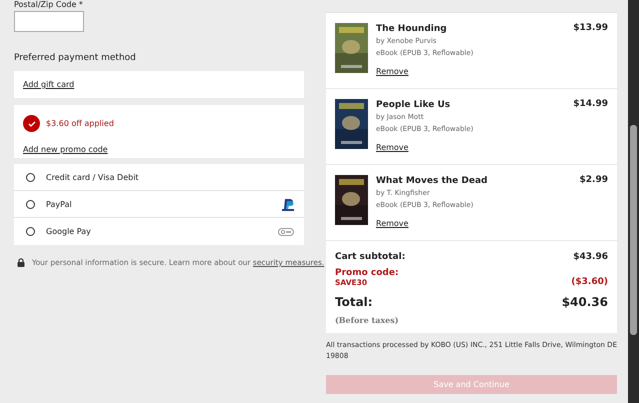 This screenshot has height=403, width=639. I want to click on promo-discount: ($3.60), so click(589, 282).